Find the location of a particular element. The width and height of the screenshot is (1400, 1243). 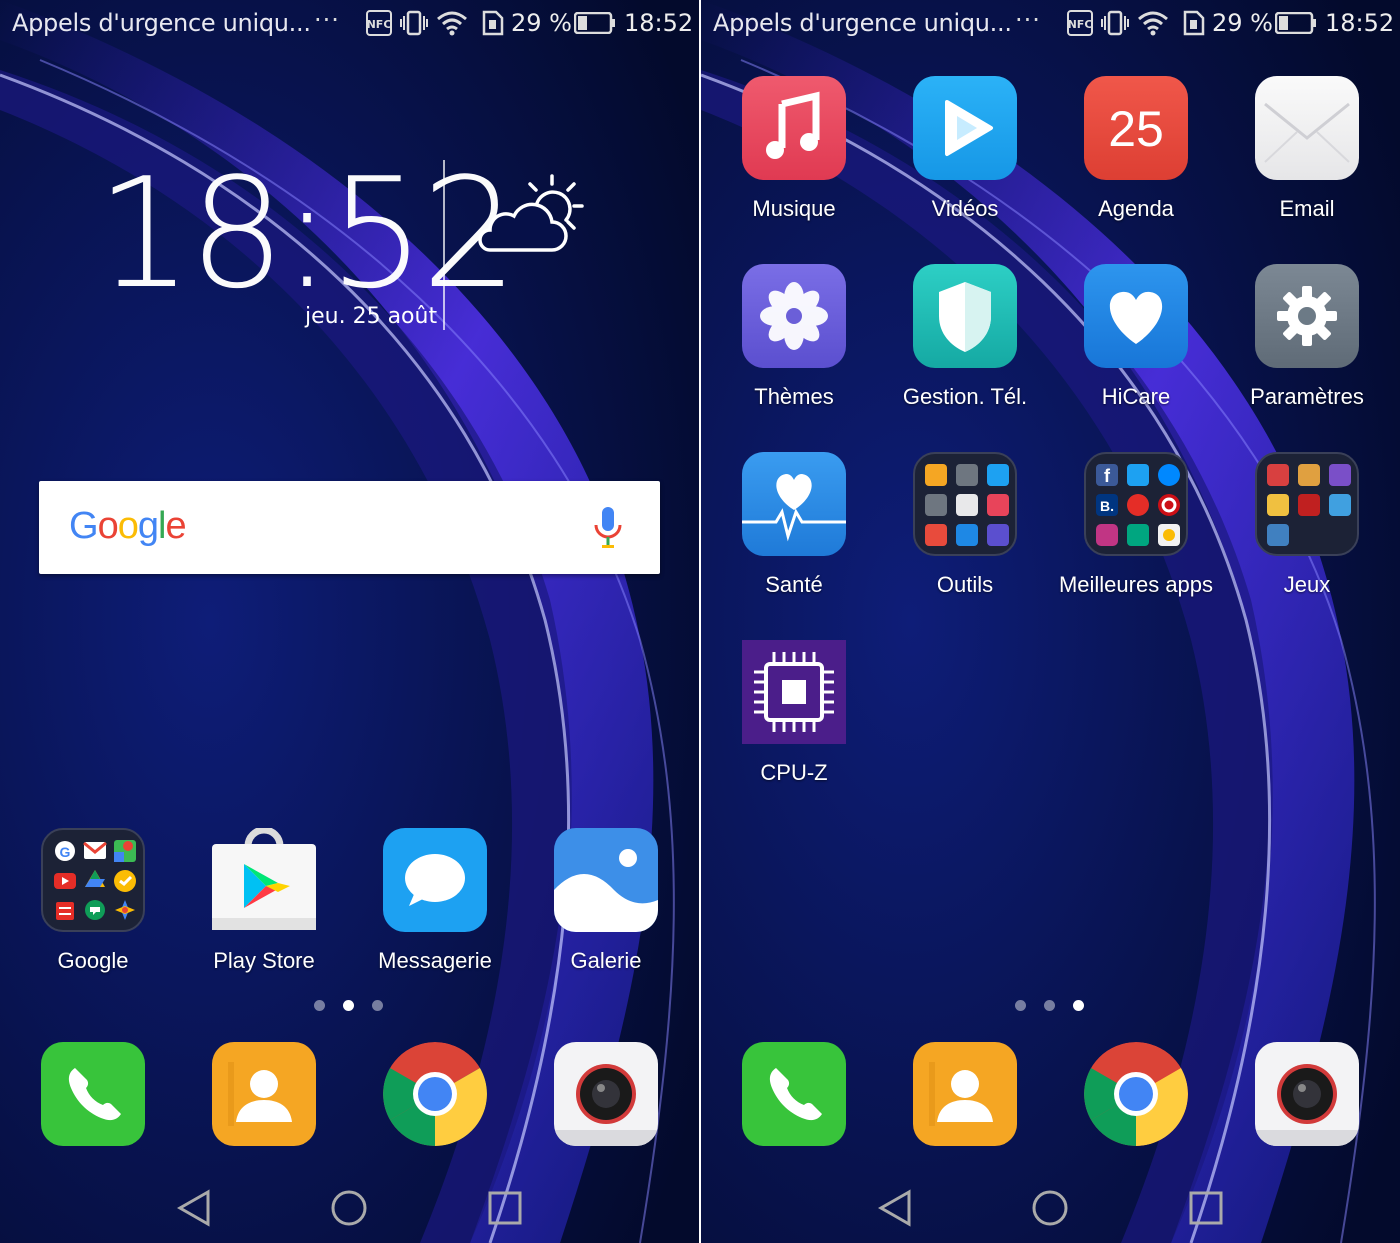

app-videos: Vidéos is located at coordinates (965, 156).